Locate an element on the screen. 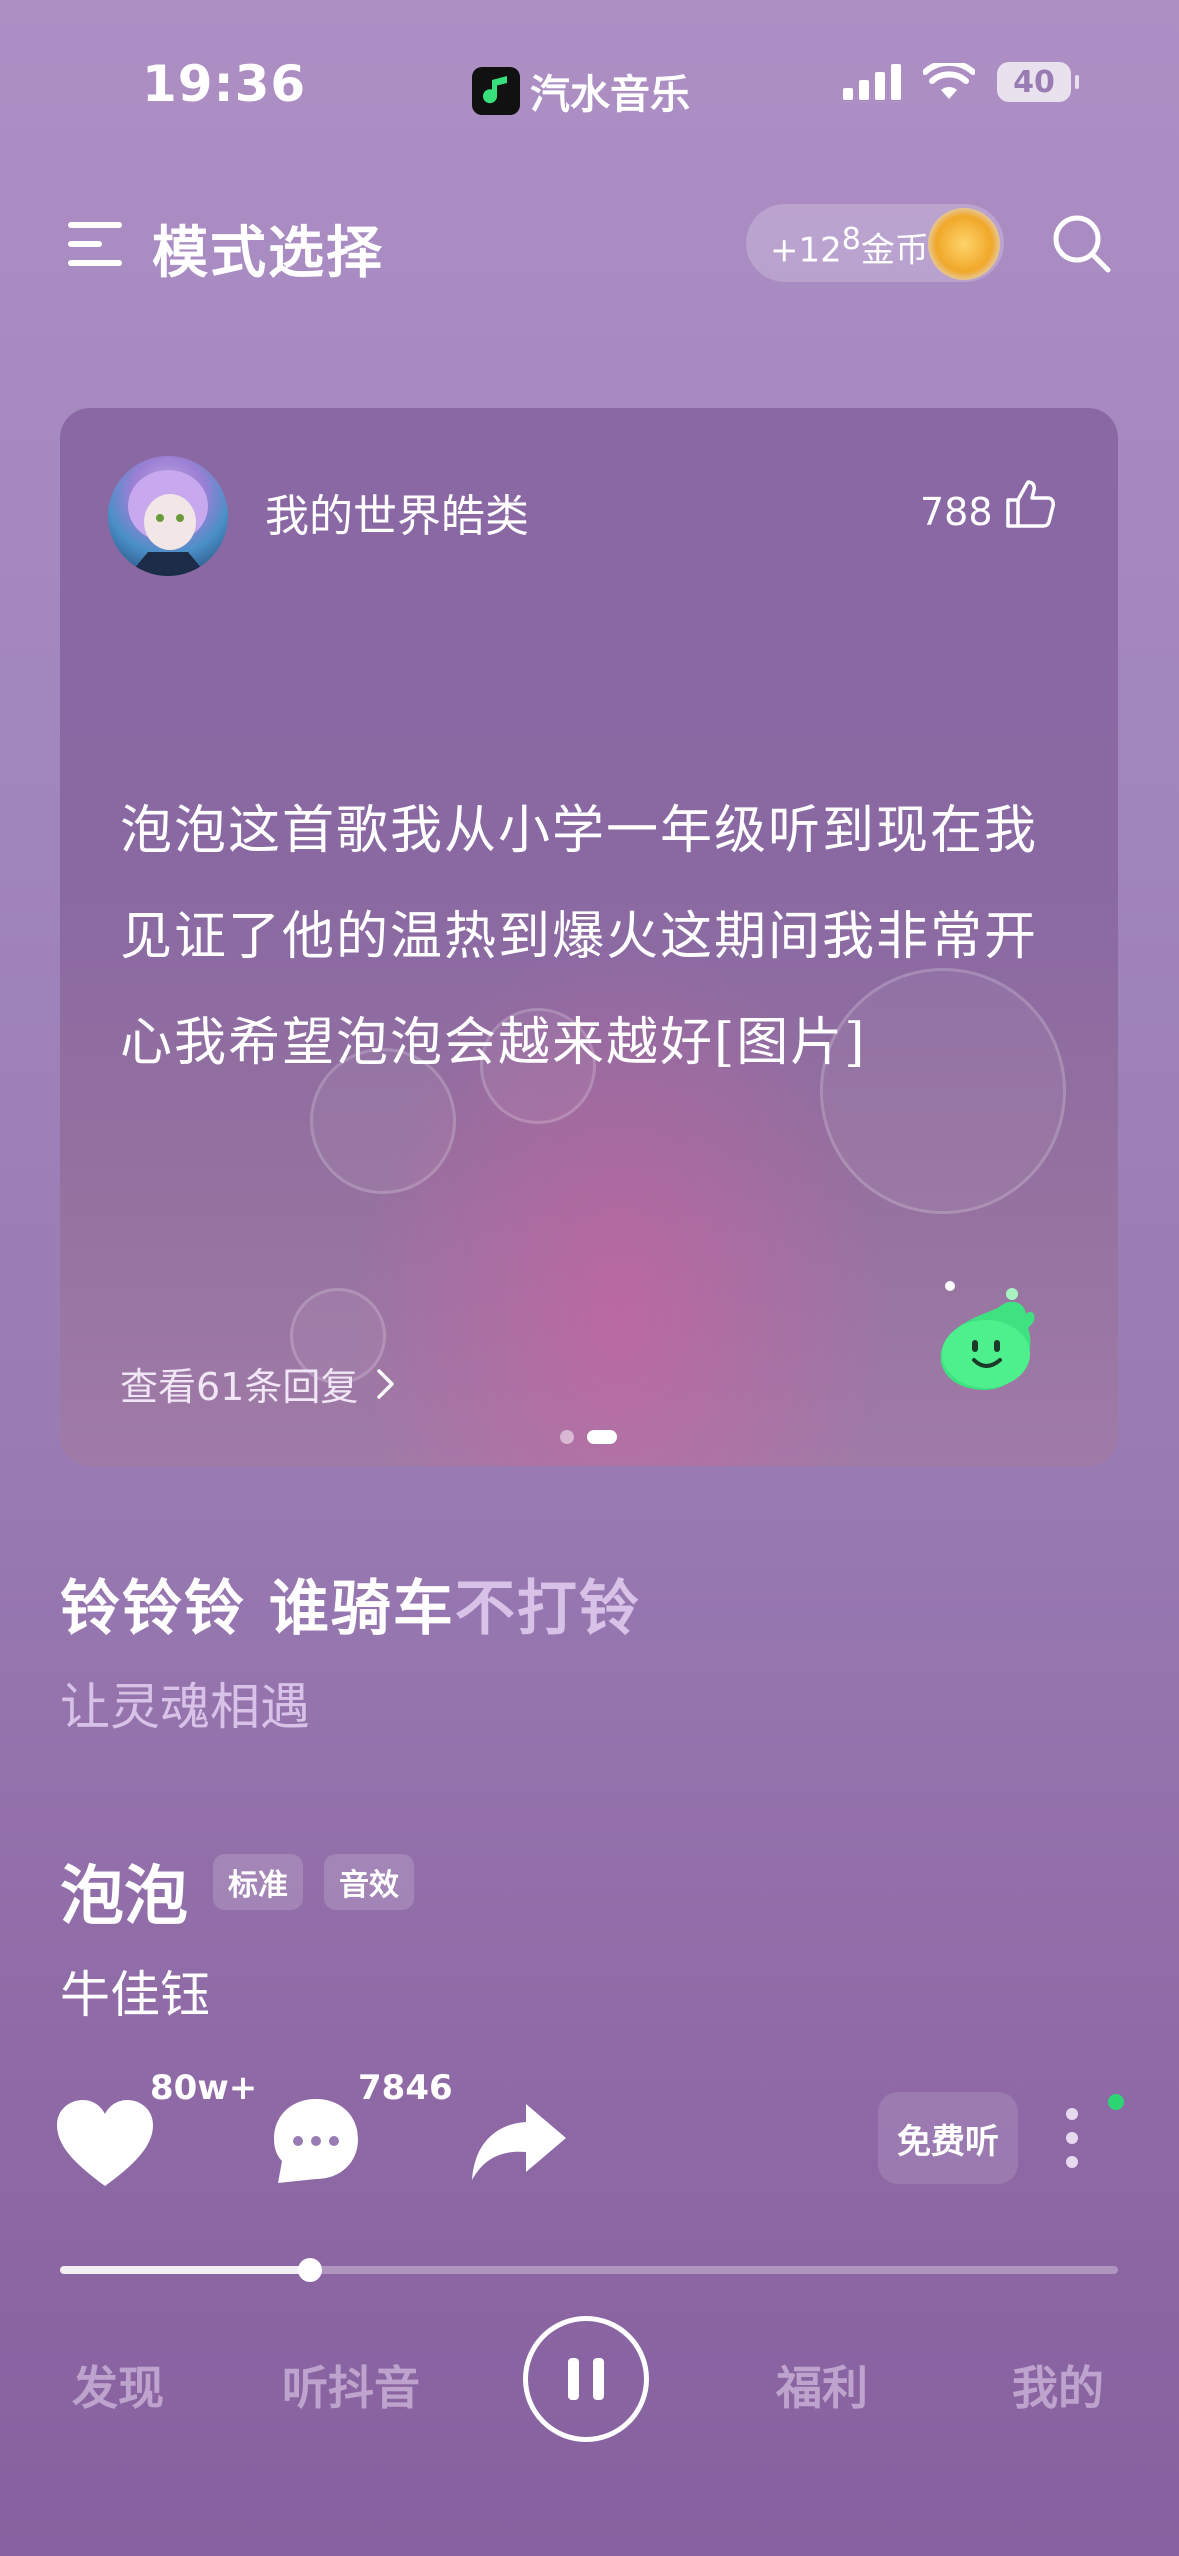 This screenshot has height=2556, width=1179. coin-superscript: 8 is located at coordinates (851, 239).